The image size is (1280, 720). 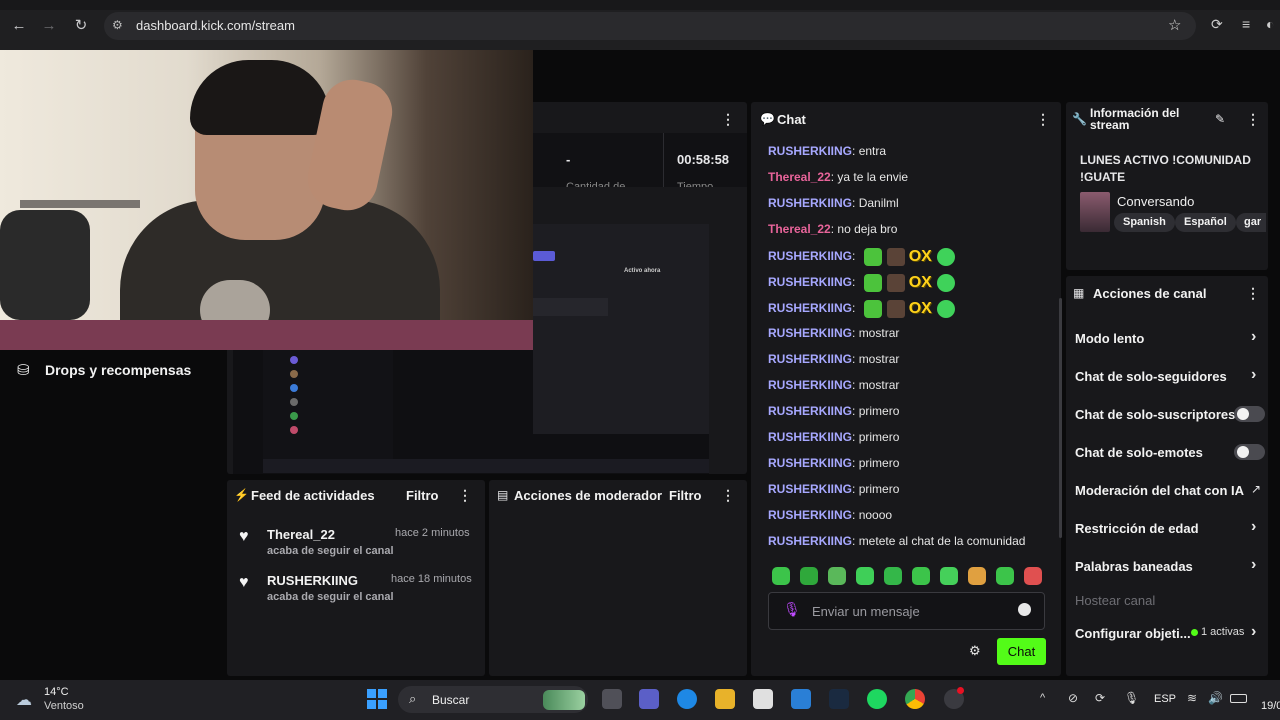 What do you see at coordinates (81, 26) in the screenshot?
I see `reload-icon: ↻` at bounding box center [81, 26].